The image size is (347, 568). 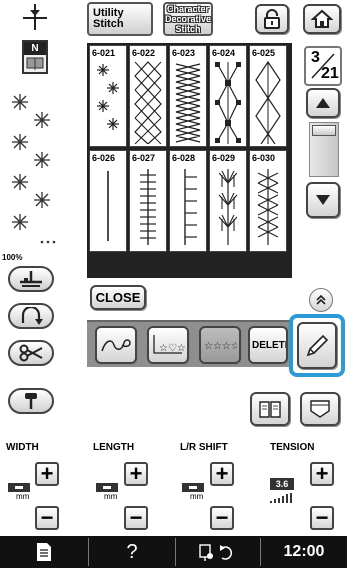 I want to click on delete-button: DELETE, so click(x=268, y=345).